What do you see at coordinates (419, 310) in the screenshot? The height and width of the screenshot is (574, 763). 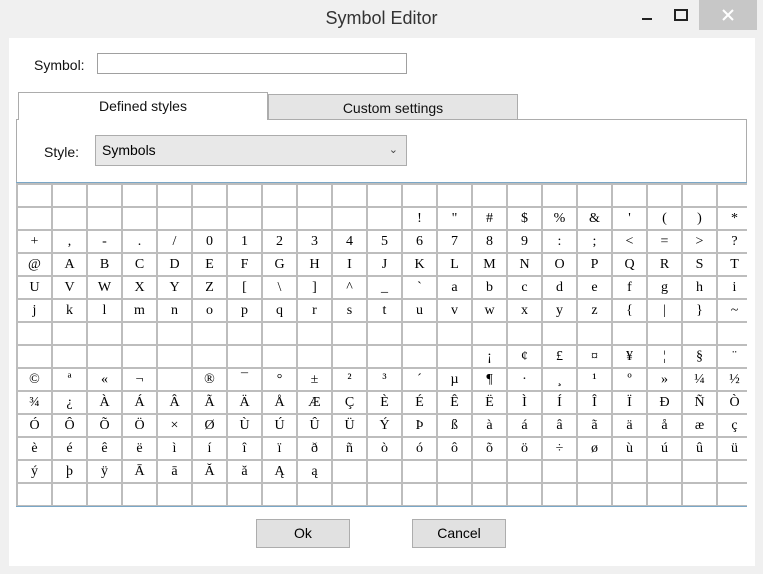 I see `symbol-cell: u` at bounding box center [419, 310].